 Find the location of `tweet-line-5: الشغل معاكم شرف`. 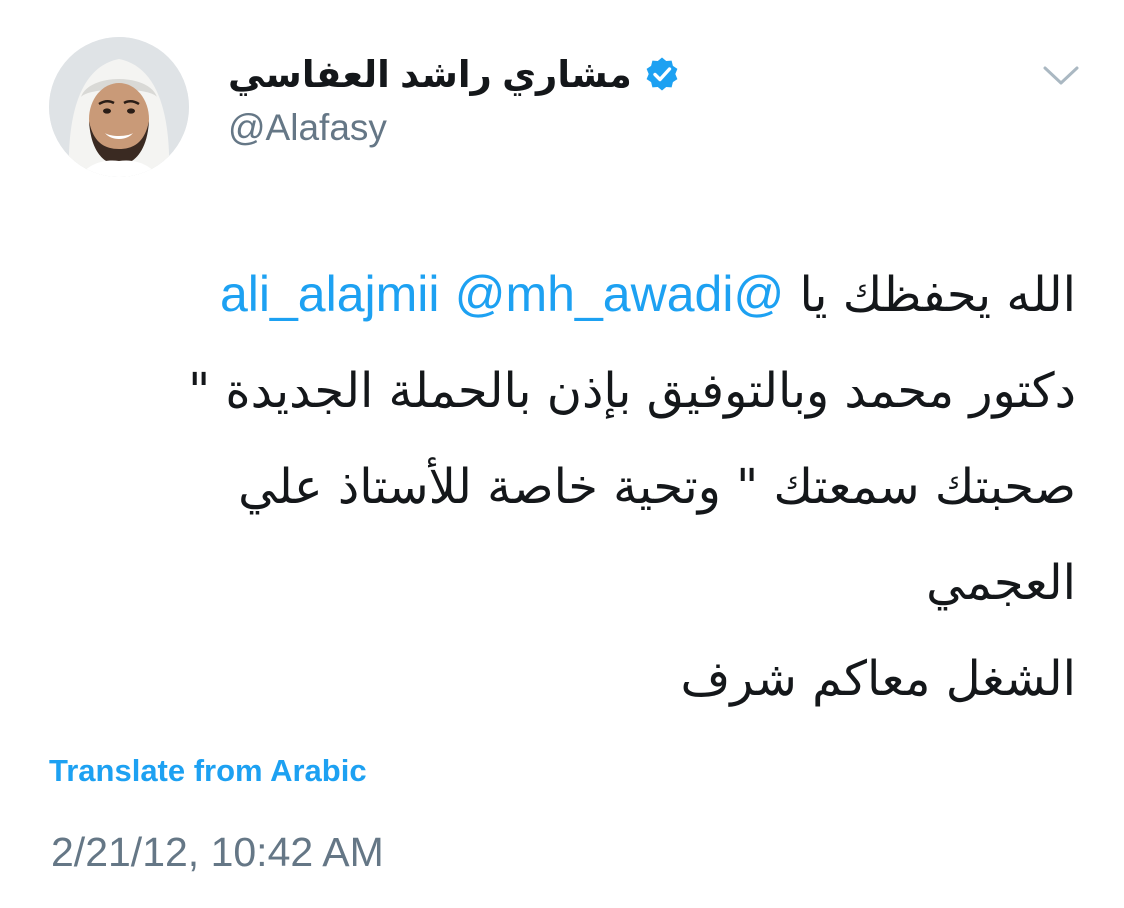

tweet-line-5: الشغل معاكم شرف is located at coordinates (878, 679).